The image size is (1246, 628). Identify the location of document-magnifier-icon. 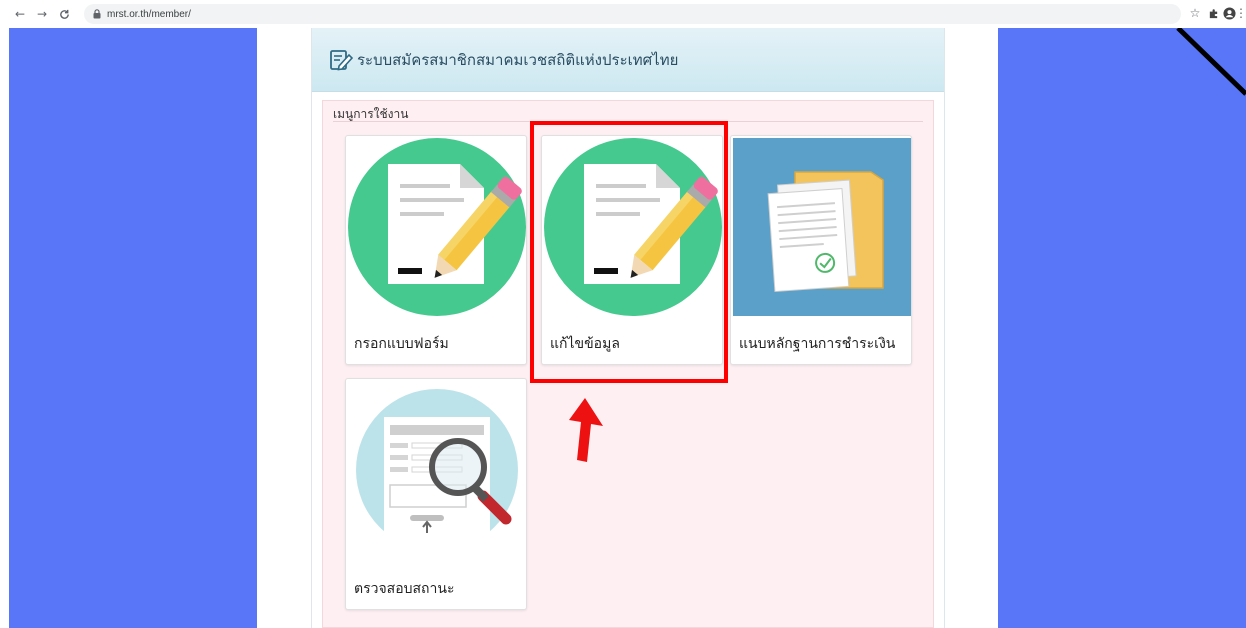
(437, 474).